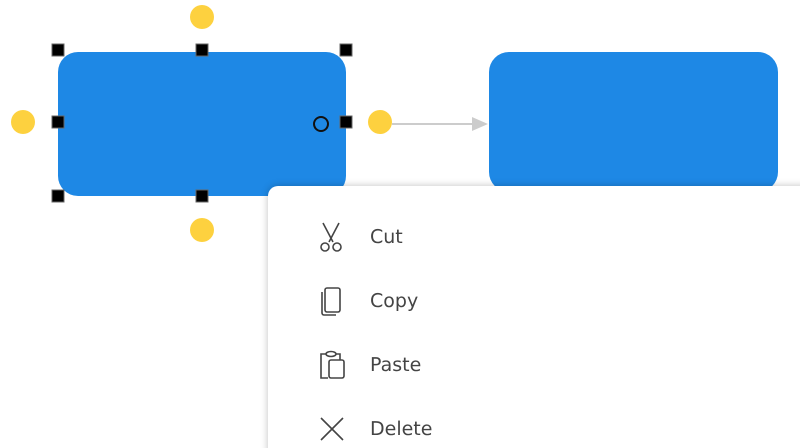 This screenshot has width=800, height=448. What do you see at coordinates (534, 365) in the screenshot?
I see `menu-item: Paste` at bounding box center [534, 365].